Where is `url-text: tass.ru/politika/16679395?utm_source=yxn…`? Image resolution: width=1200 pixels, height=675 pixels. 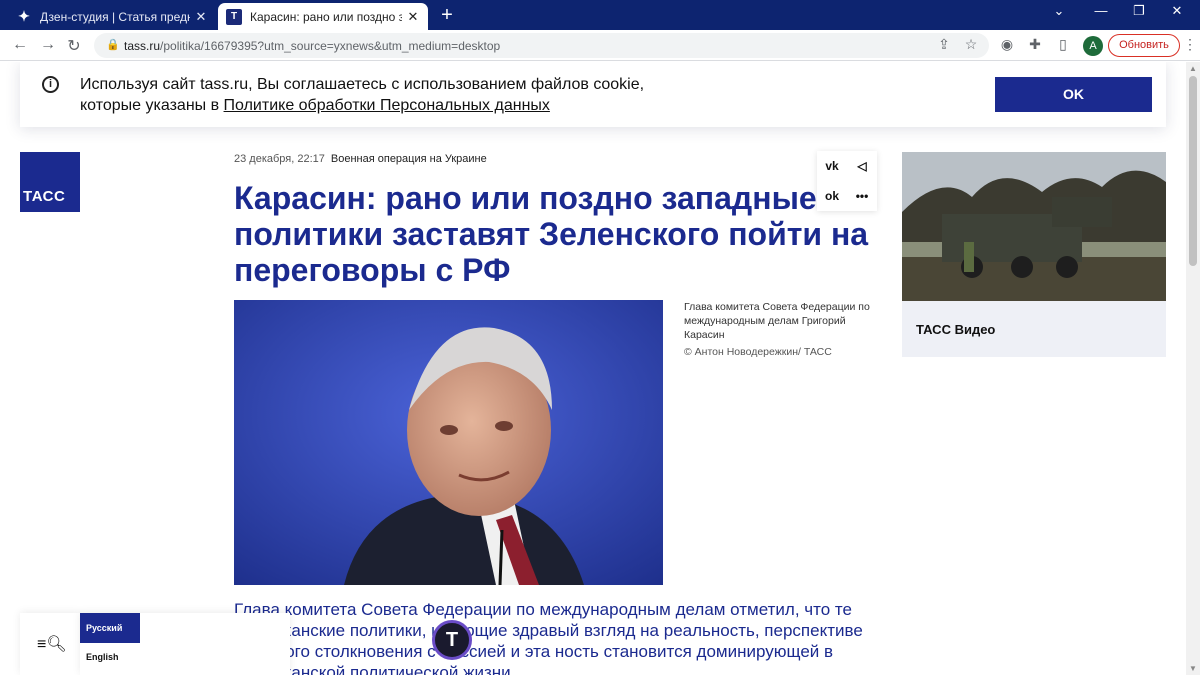 url-text: tass.ru/politika/16679395?utm_source=yxn… is located at coordinates (312, 46).